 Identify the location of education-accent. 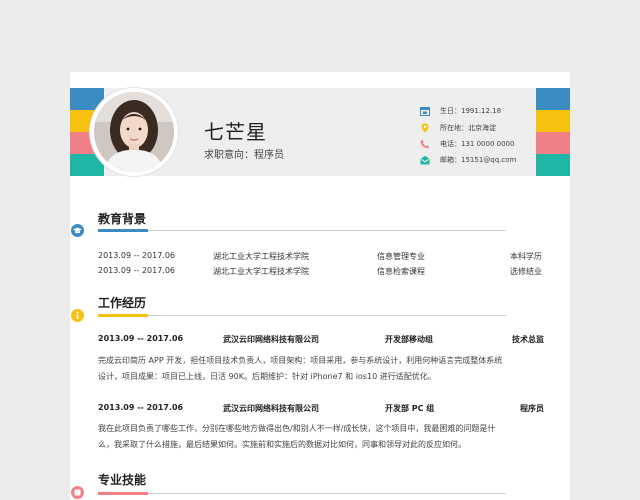
(123, 230).